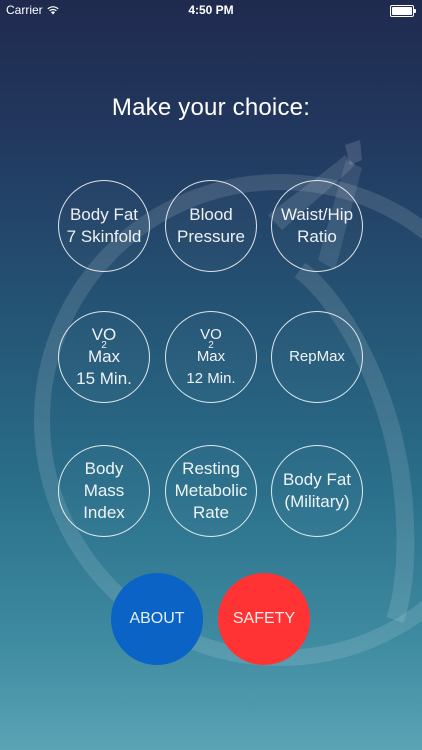 Image resolution: width=422 pixels, height=750 pixels. I want to click on page-title: Make your choice:, so click(211, 107).